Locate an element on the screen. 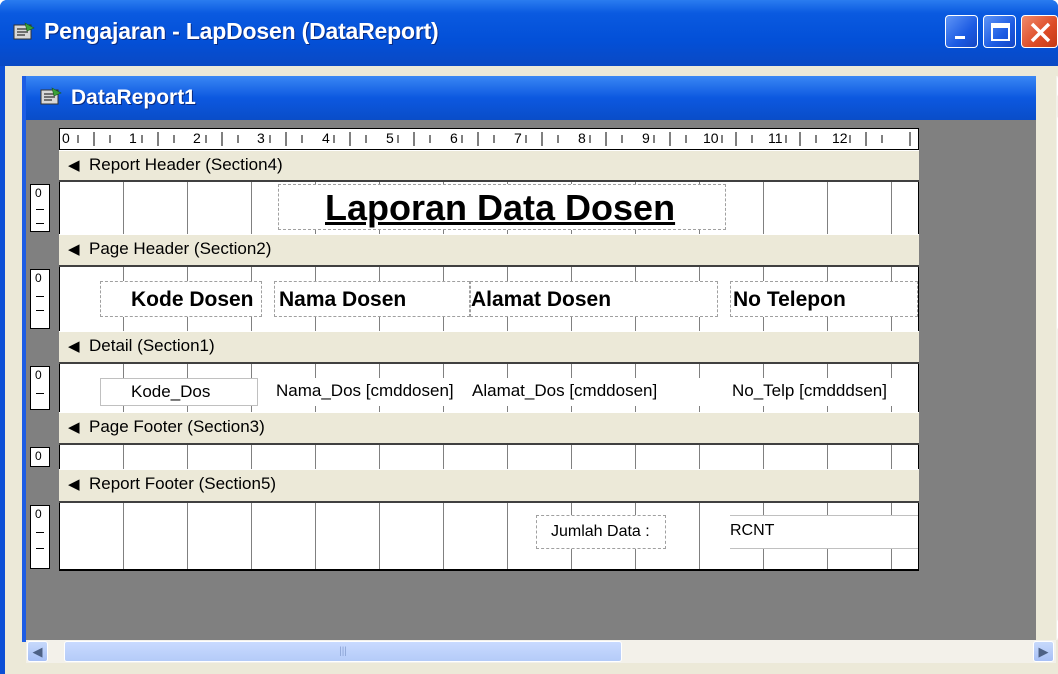 The image size is (1058, 674). close-button is located at coordinates (1039, 31).